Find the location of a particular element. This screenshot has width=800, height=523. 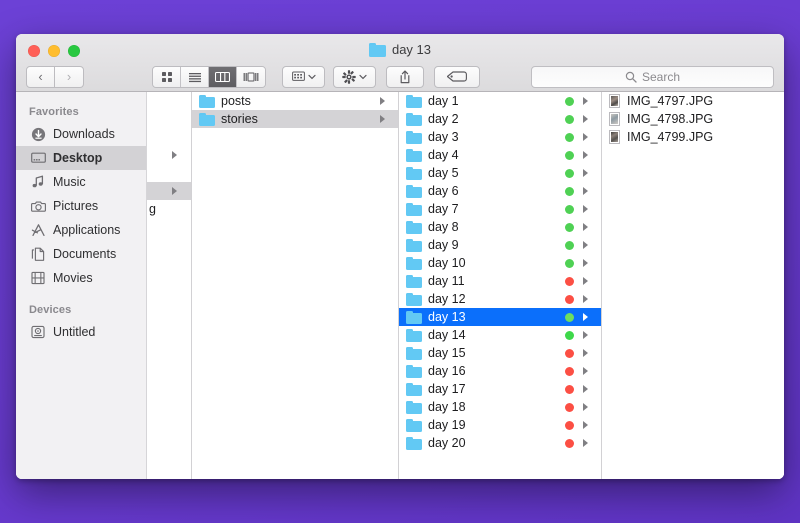

sidebar-item-downloads: Downloads is located at coordinates (81, 134).